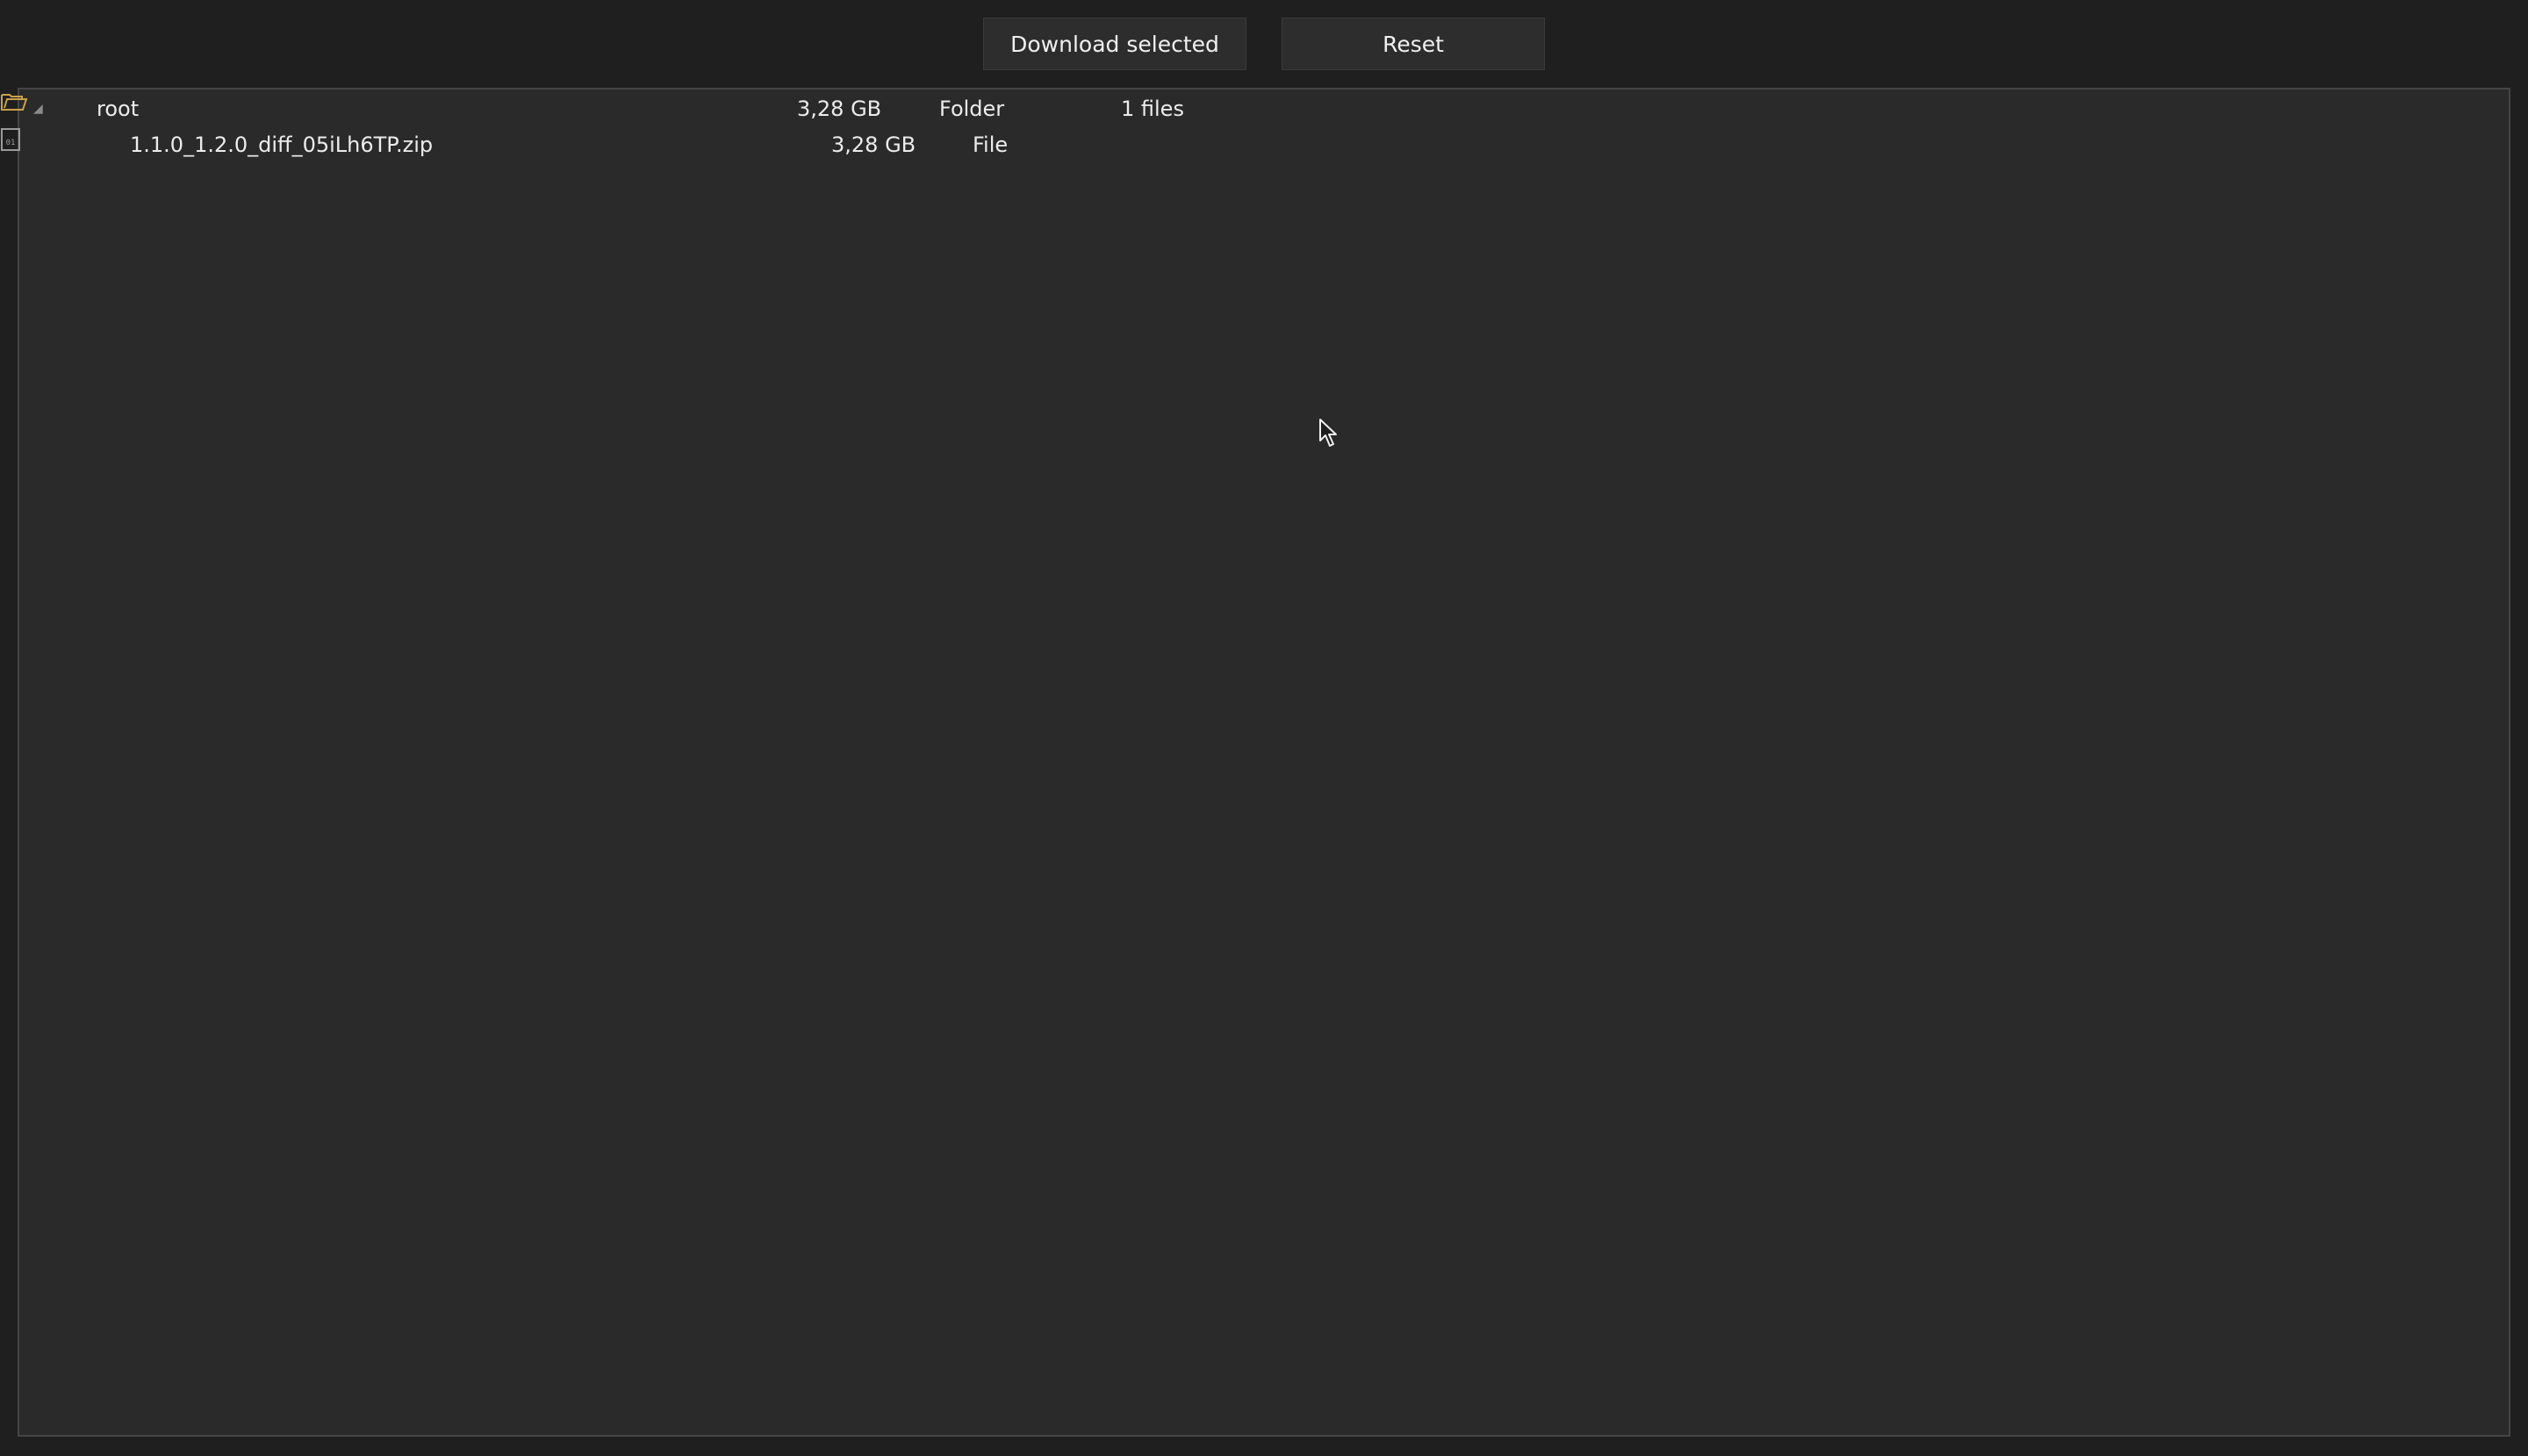  Describe the element at coordinates (1413, 44) in the screenshot. I see `reset-button: Reset` at that location.